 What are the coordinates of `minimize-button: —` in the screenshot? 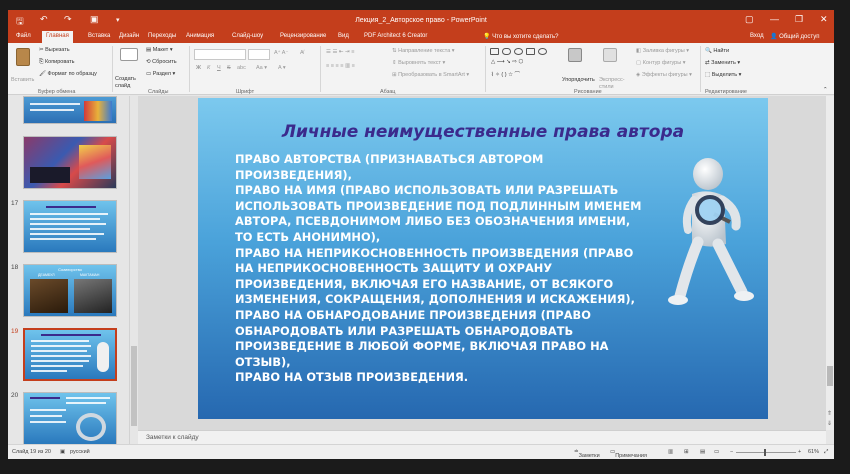 It's located at (774, 19).